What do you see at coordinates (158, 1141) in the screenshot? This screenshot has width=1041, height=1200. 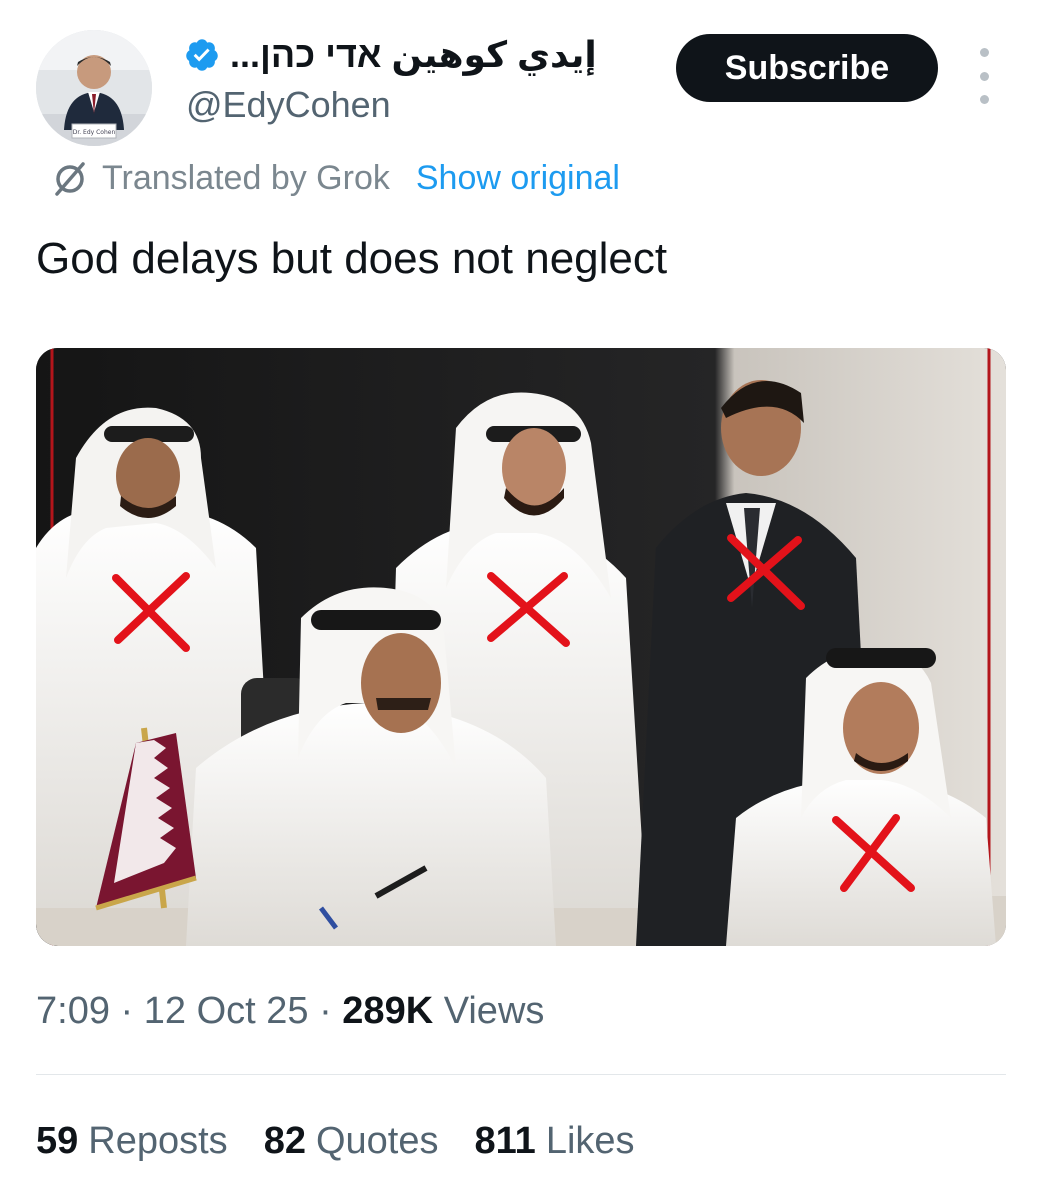 I see `reposts-label: Reposts` at bounding box center [158, 1141].